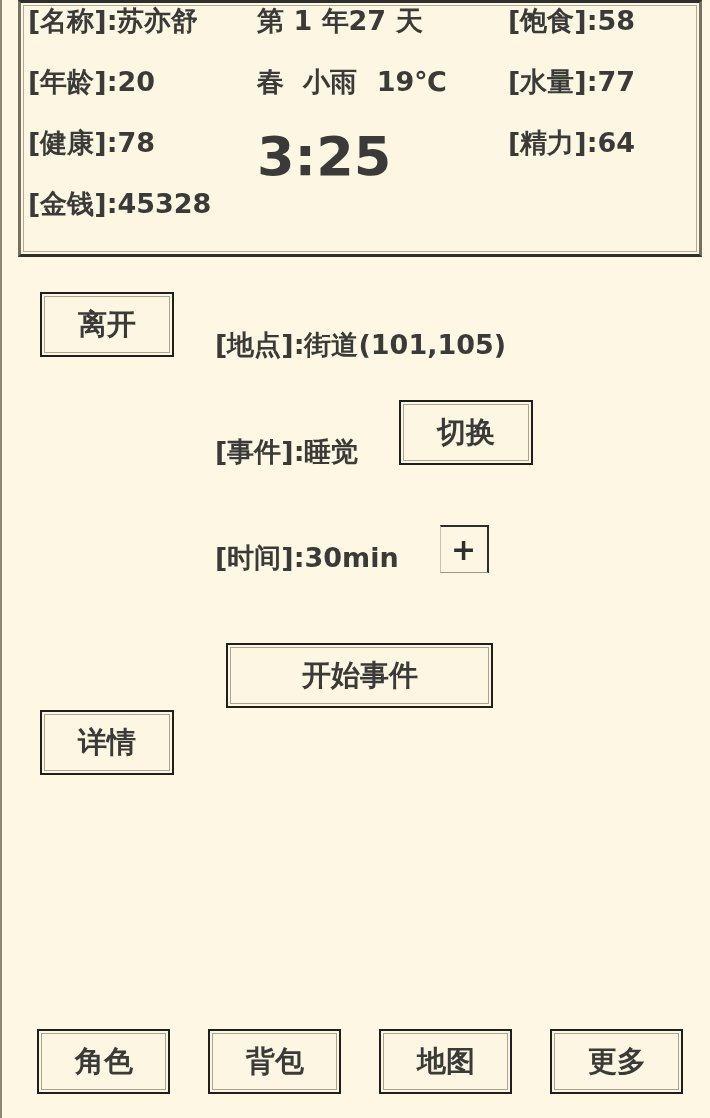 This screenshot has height=1118, width=710. Describe the element at coordinates (340, 21) in the screenshot. I see `date-text: 第 1 年27 天` at that location.